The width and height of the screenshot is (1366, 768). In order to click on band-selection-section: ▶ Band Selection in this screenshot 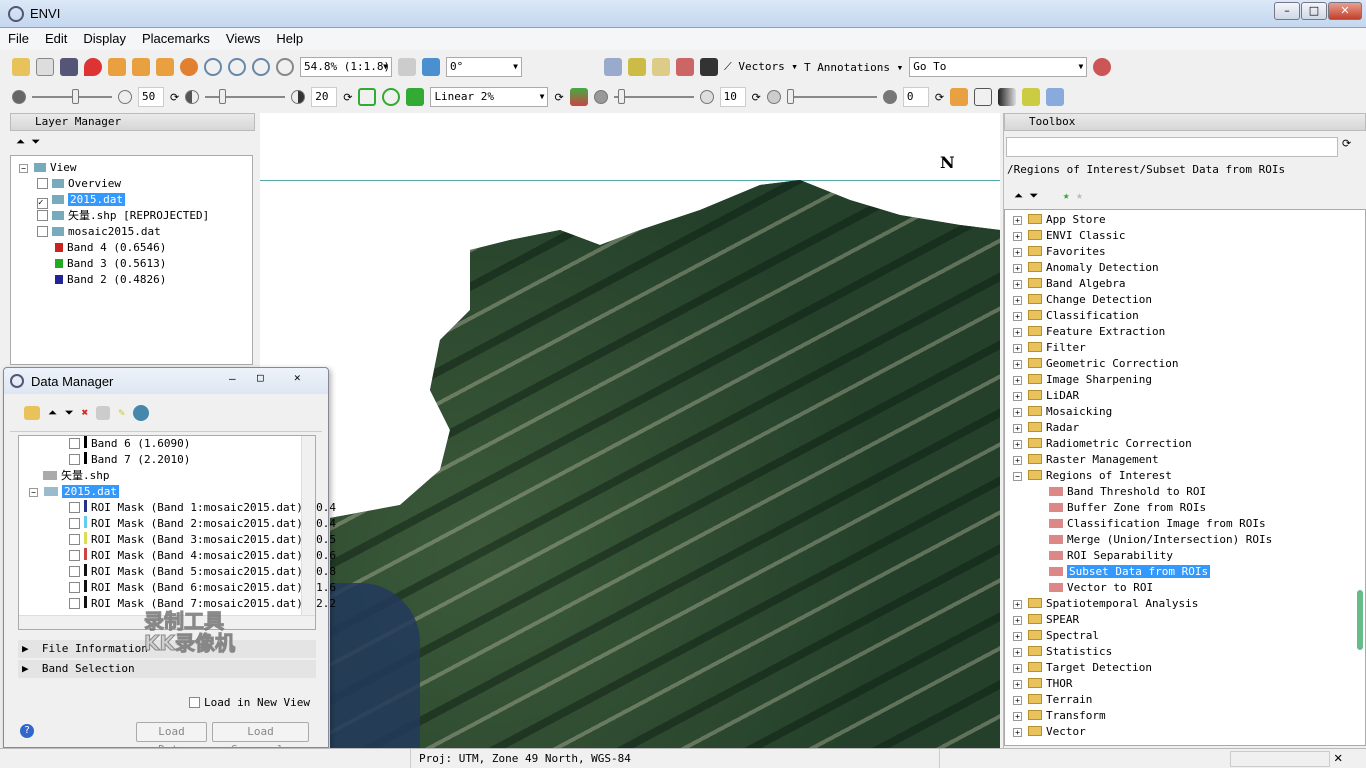, I will do `click(167, 669)`.